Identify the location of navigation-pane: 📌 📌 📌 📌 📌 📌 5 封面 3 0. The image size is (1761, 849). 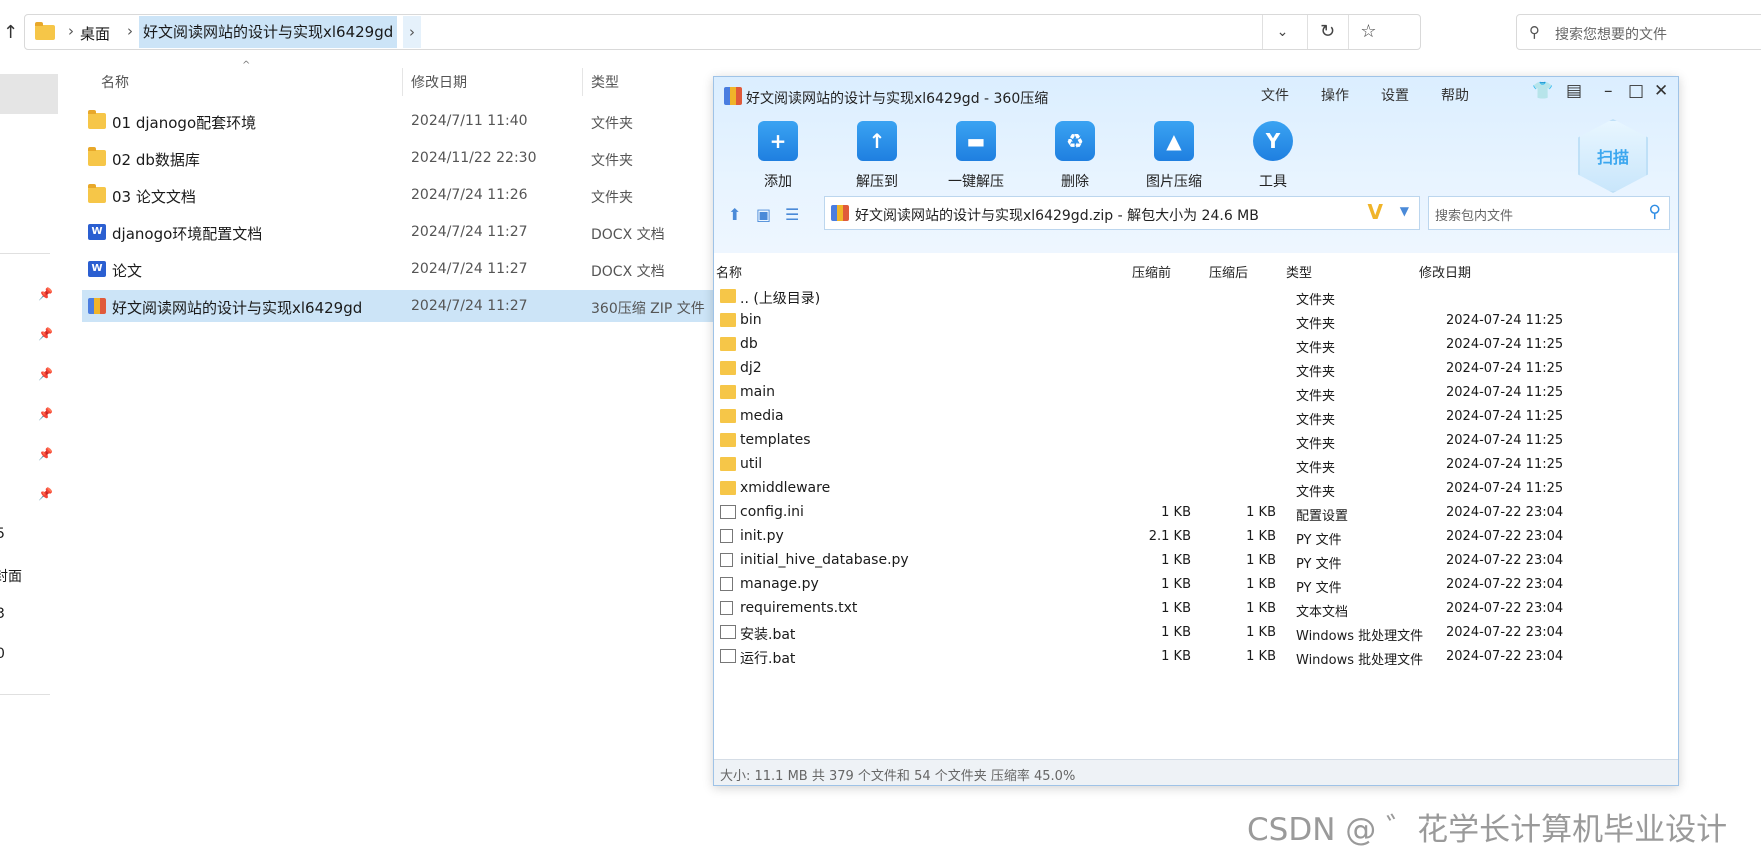
(29, 454).